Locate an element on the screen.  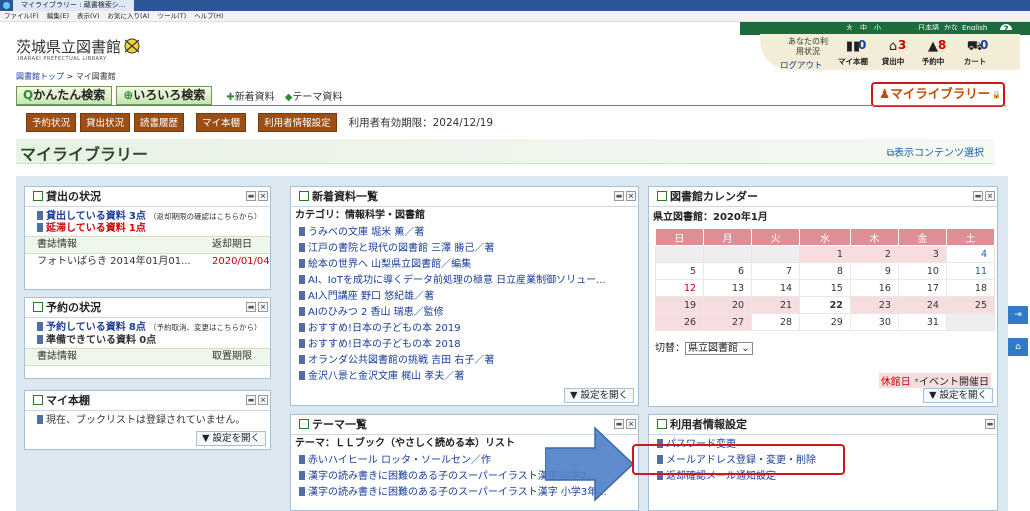
bookshelf-label: マイ本棚 is located at coordinates (853, 61).